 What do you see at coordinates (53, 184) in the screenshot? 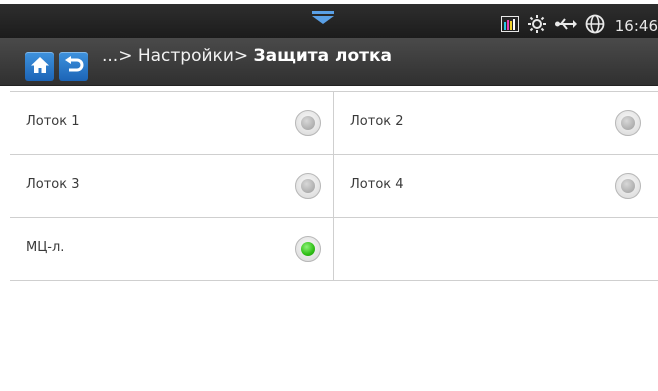
I see `tray-label: Лоток 3` at bounding box center [53, 184].